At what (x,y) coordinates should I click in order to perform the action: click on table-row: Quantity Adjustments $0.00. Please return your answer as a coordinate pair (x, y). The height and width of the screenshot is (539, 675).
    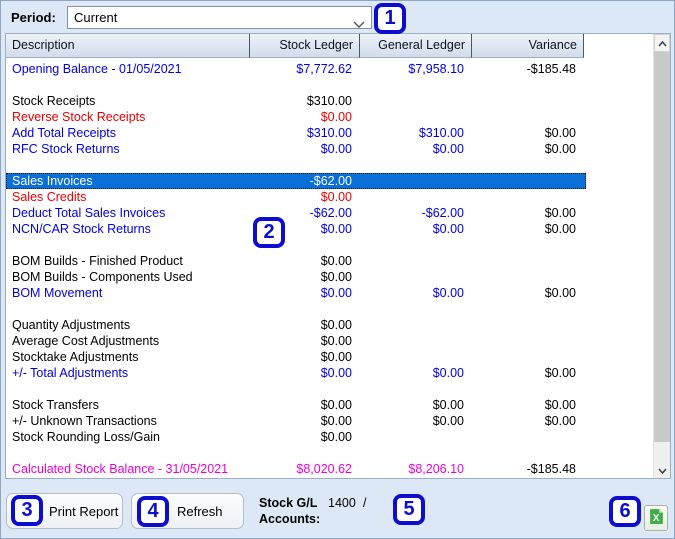
    Looking at the image, I should click on (296, 325).